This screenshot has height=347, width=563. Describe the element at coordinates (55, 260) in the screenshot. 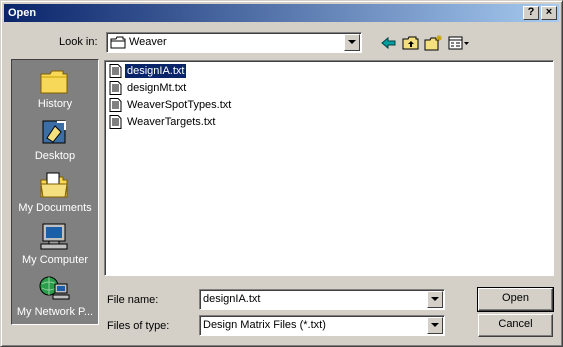

I see `place-label: My Computer` at that location.